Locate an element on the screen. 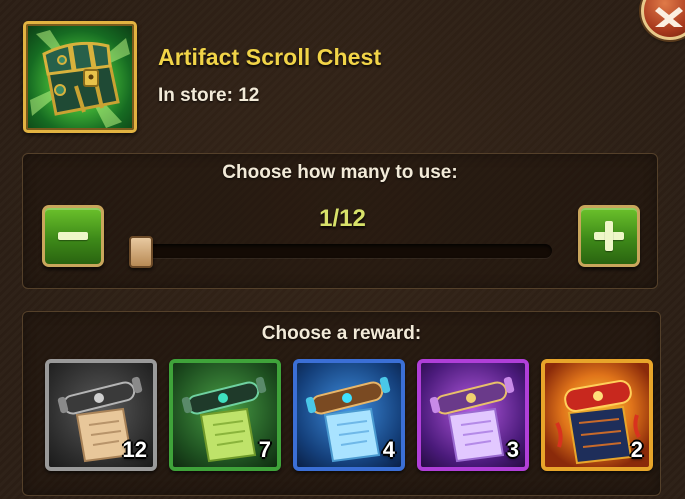  reward-count: 3 is located at coordinates (512, 449).